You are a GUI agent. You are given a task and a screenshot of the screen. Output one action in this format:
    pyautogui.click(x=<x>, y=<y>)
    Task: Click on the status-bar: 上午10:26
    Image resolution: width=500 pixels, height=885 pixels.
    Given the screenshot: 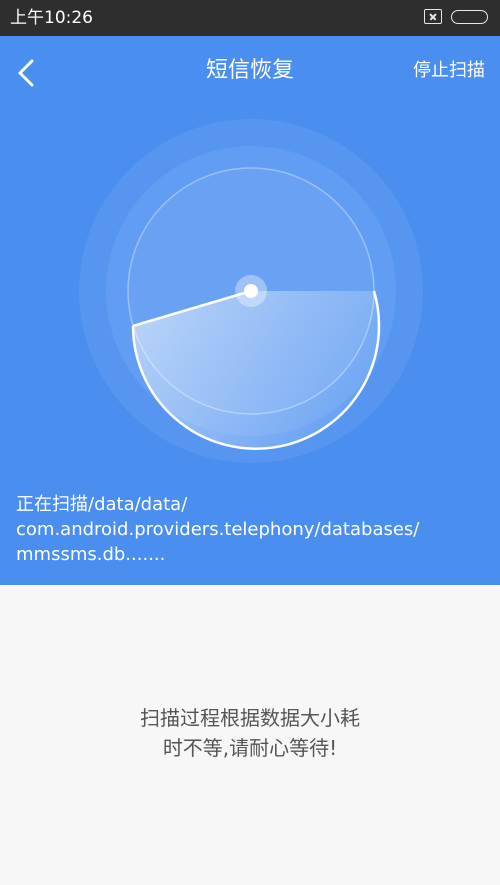 What is the action you would take?
    pyautogui.click(x=250, y=18)
    